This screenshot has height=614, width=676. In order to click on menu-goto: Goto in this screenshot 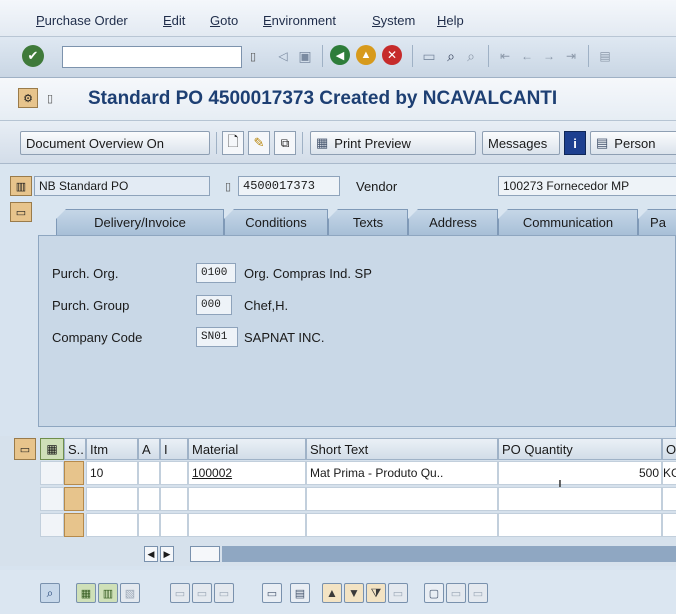, I will do `click(224, 20)`.